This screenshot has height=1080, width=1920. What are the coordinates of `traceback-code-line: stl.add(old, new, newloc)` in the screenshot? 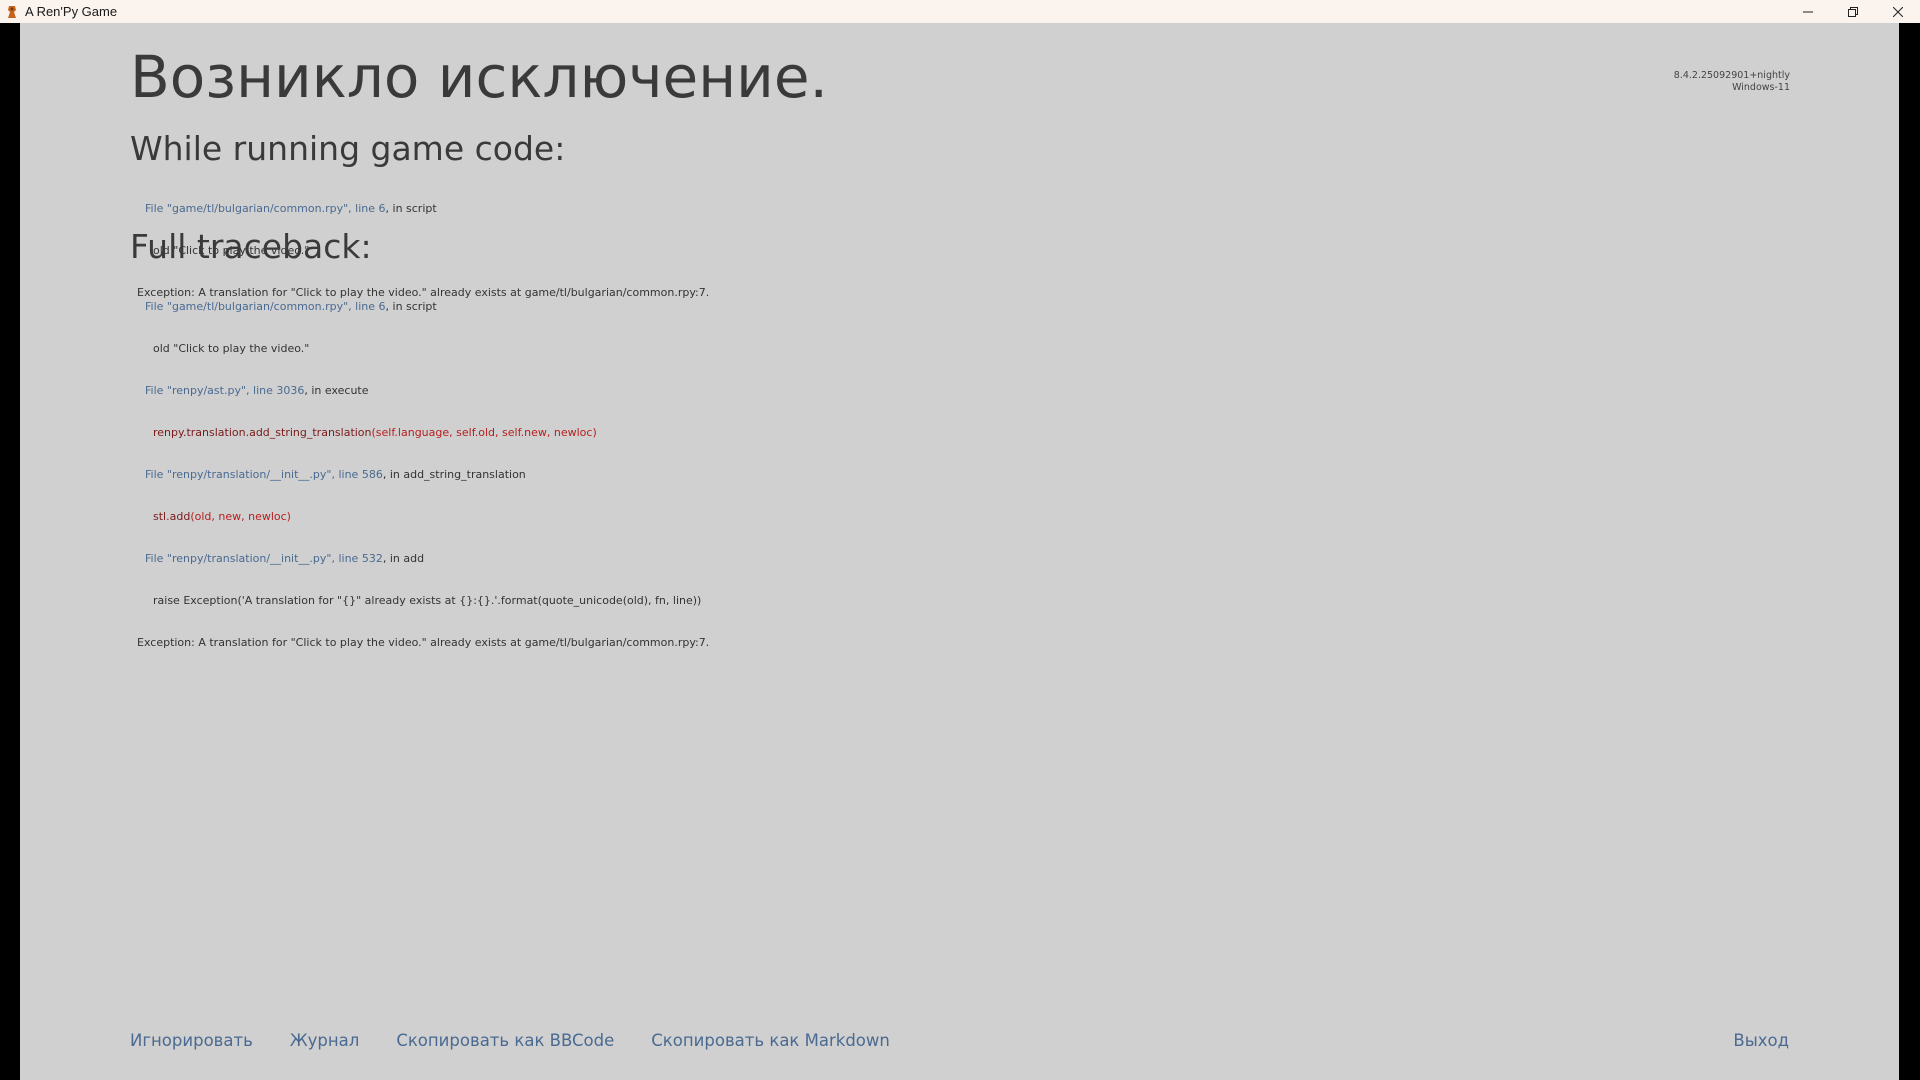 It's located at (222, 516).